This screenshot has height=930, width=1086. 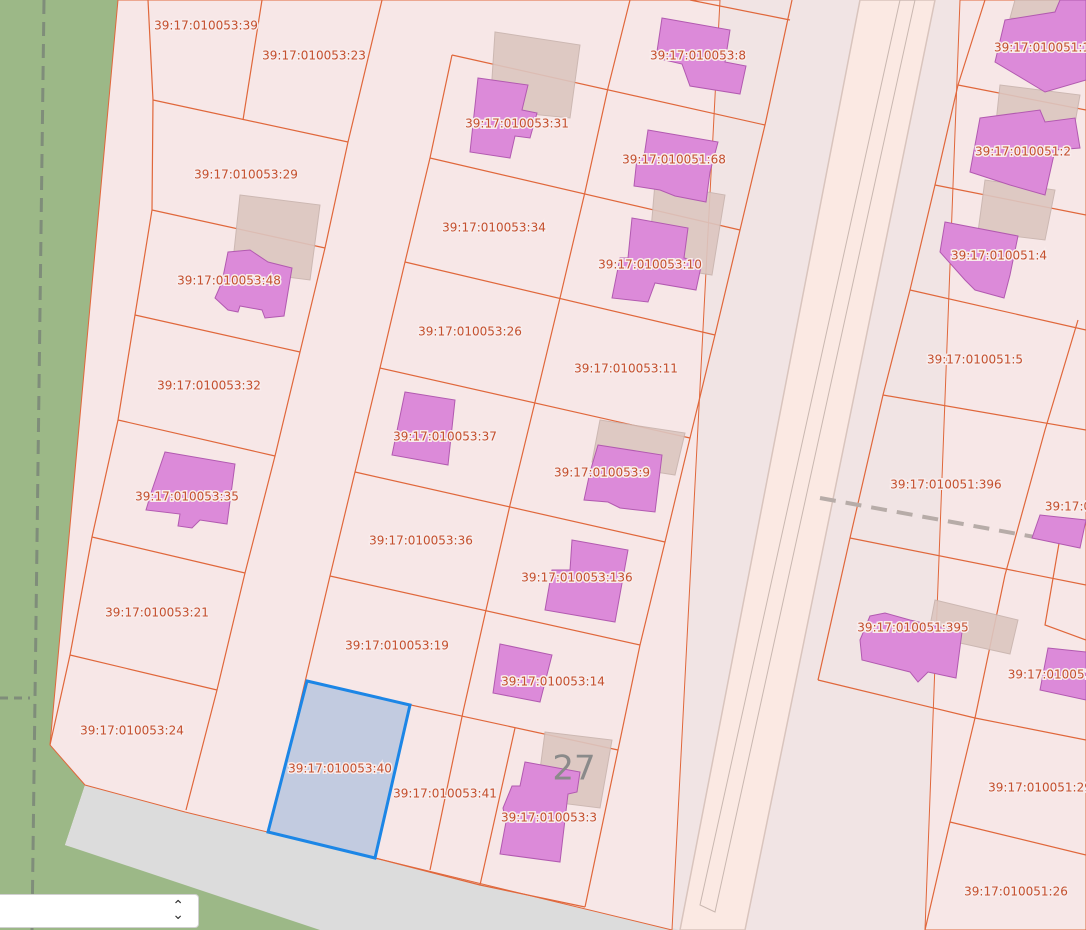 I want to click on parcel-label: 39:17:010053:35, so click(x=187, y=496).